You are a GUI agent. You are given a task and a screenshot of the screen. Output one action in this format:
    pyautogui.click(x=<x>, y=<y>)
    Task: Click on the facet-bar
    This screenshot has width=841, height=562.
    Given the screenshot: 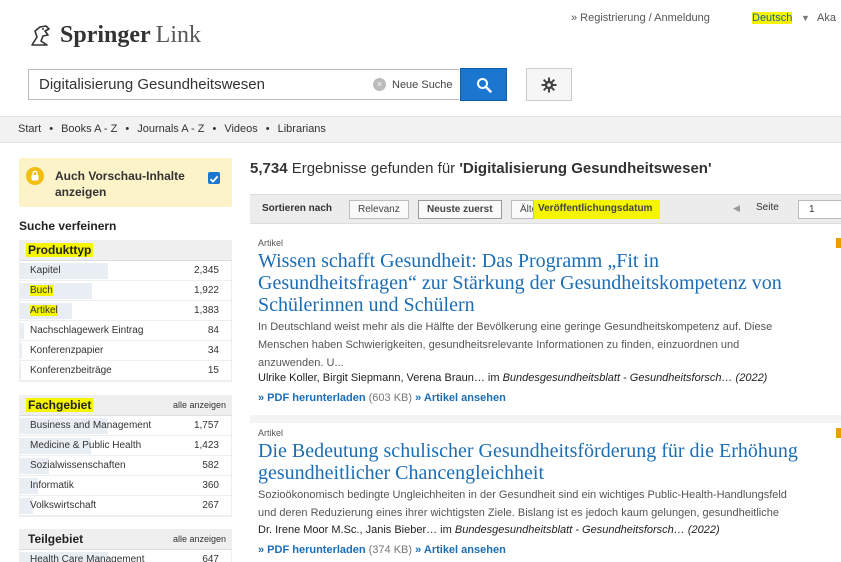 What is the action you would take?
    pyautogui.click(x=20, y=371)
    